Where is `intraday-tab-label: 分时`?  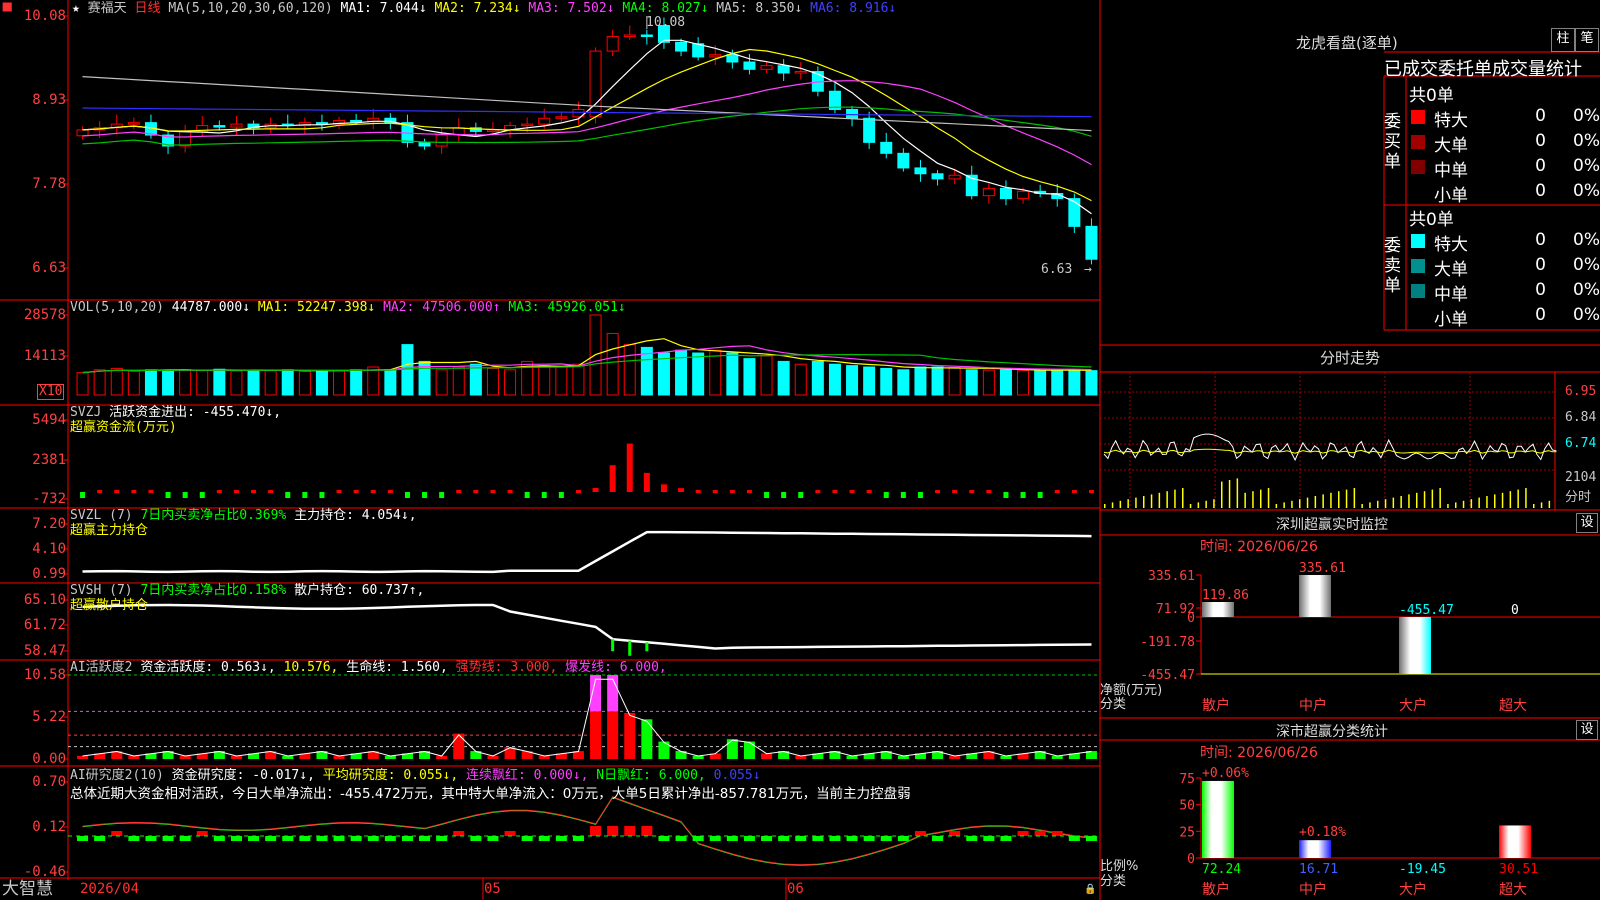
intraday-tab-label: 分时 is located at coordinates (1578, 495).